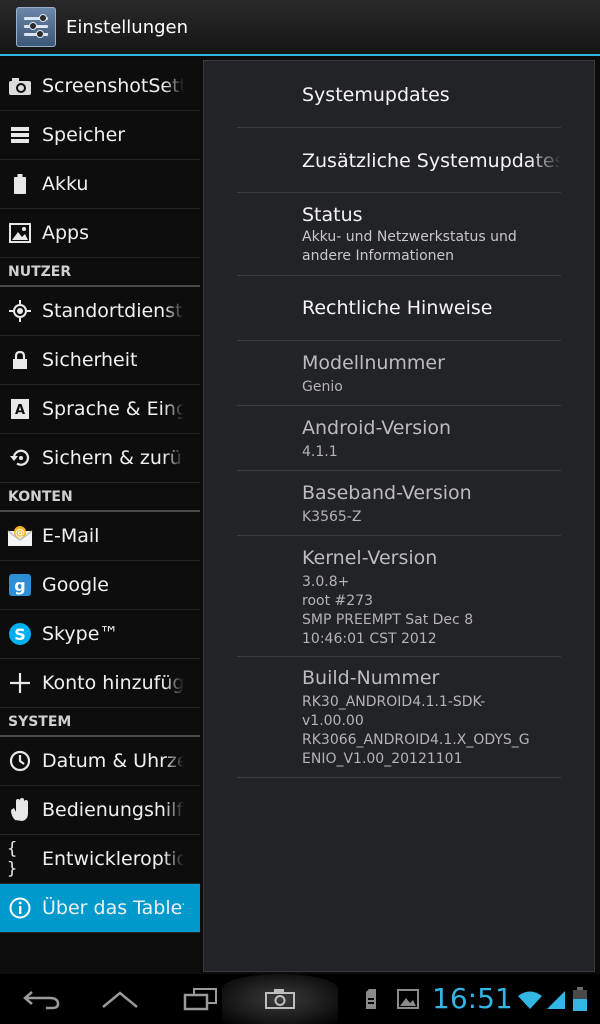 This screenshot has width=600, height=1024. What do you see at coordinates (113, 409) in the screenshot?
I see `sidebar-item-label: Sprache & Eingabe` at bounding box center [113, 409].